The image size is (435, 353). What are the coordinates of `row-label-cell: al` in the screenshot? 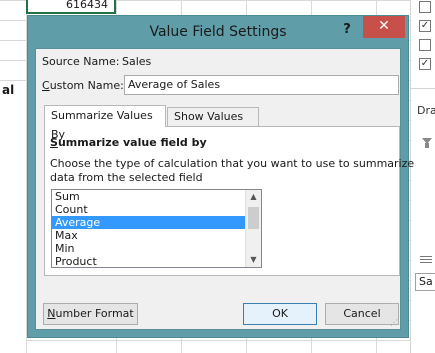 It's located at (13, 90).